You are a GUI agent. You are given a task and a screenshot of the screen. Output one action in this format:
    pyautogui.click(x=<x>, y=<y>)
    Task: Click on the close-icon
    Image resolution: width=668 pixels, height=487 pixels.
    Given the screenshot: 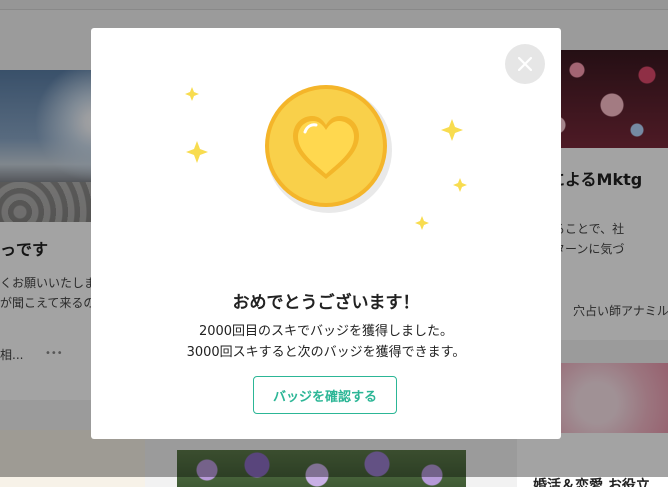 What is the action you would take?
    pyautogui.click(x=525, y=64)
    